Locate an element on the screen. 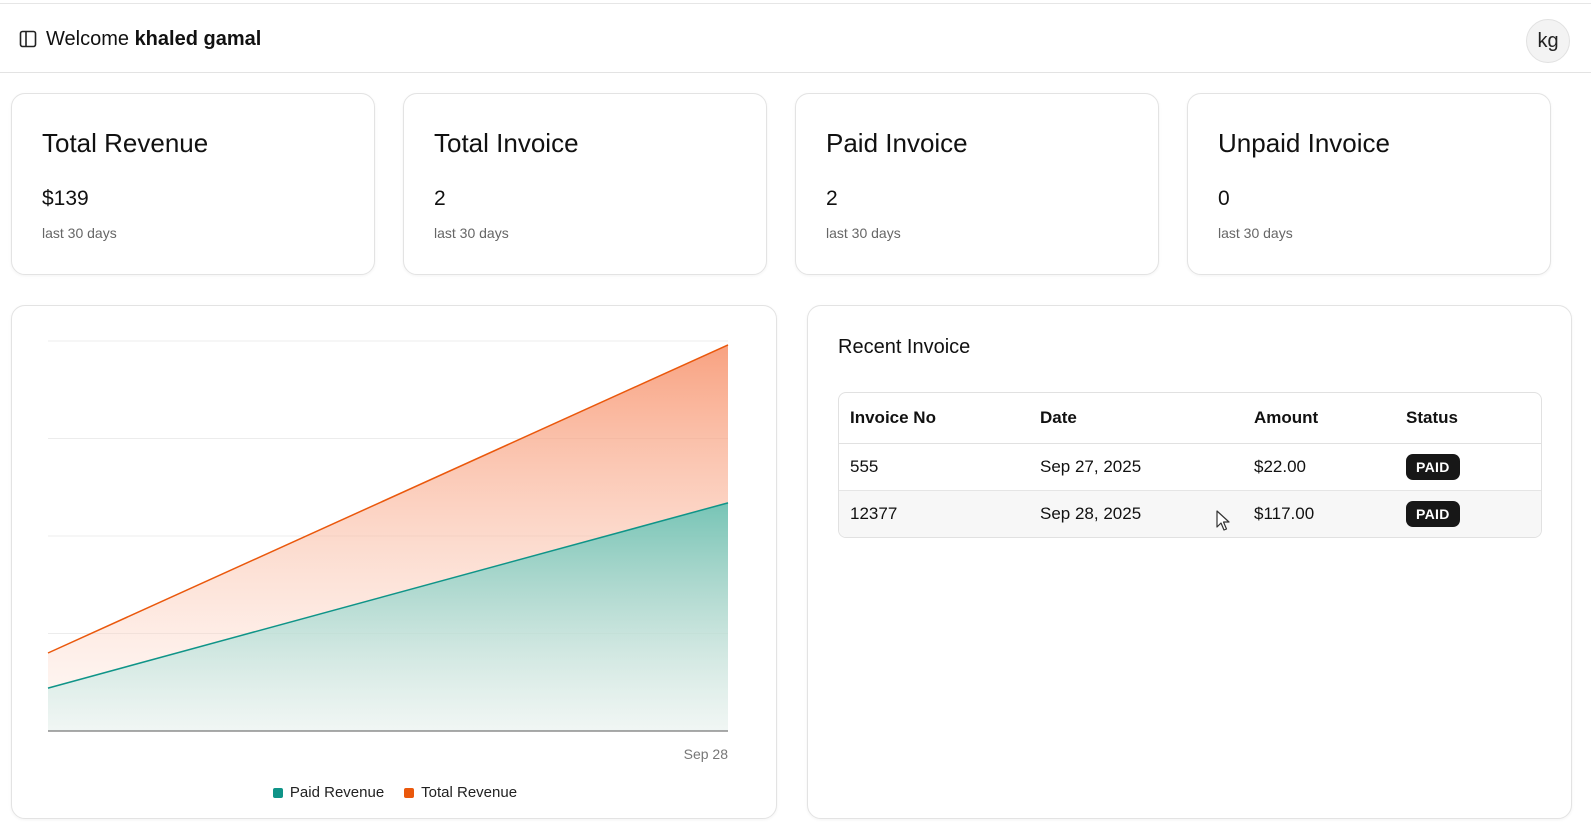 The image size is (1591, 822). legend-item-paid-revenue: Paid Revenue is located at coordinates (328, 792).